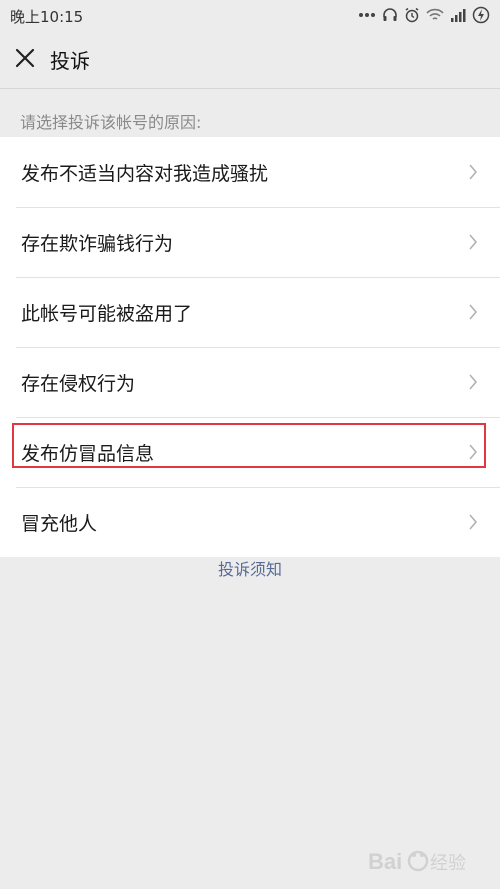  I want to click on complaint-notice-link: 投诉须知, so click(250, 568).